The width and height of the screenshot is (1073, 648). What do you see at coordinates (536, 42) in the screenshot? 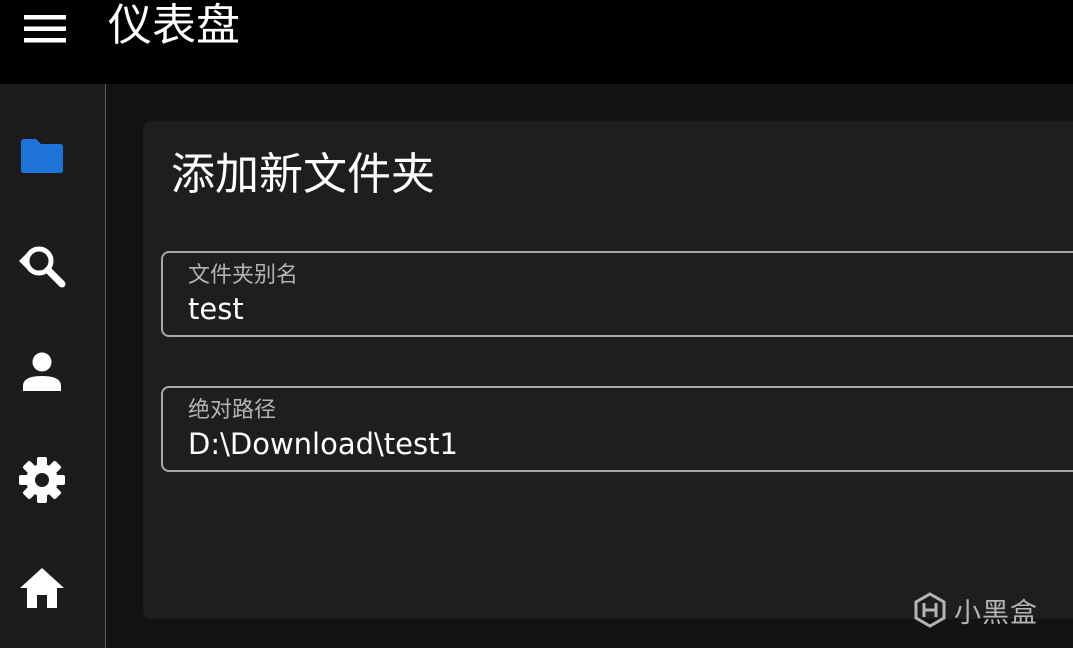
I see `top-app-bar: 仪表盘` at bounding box center [536, 42].